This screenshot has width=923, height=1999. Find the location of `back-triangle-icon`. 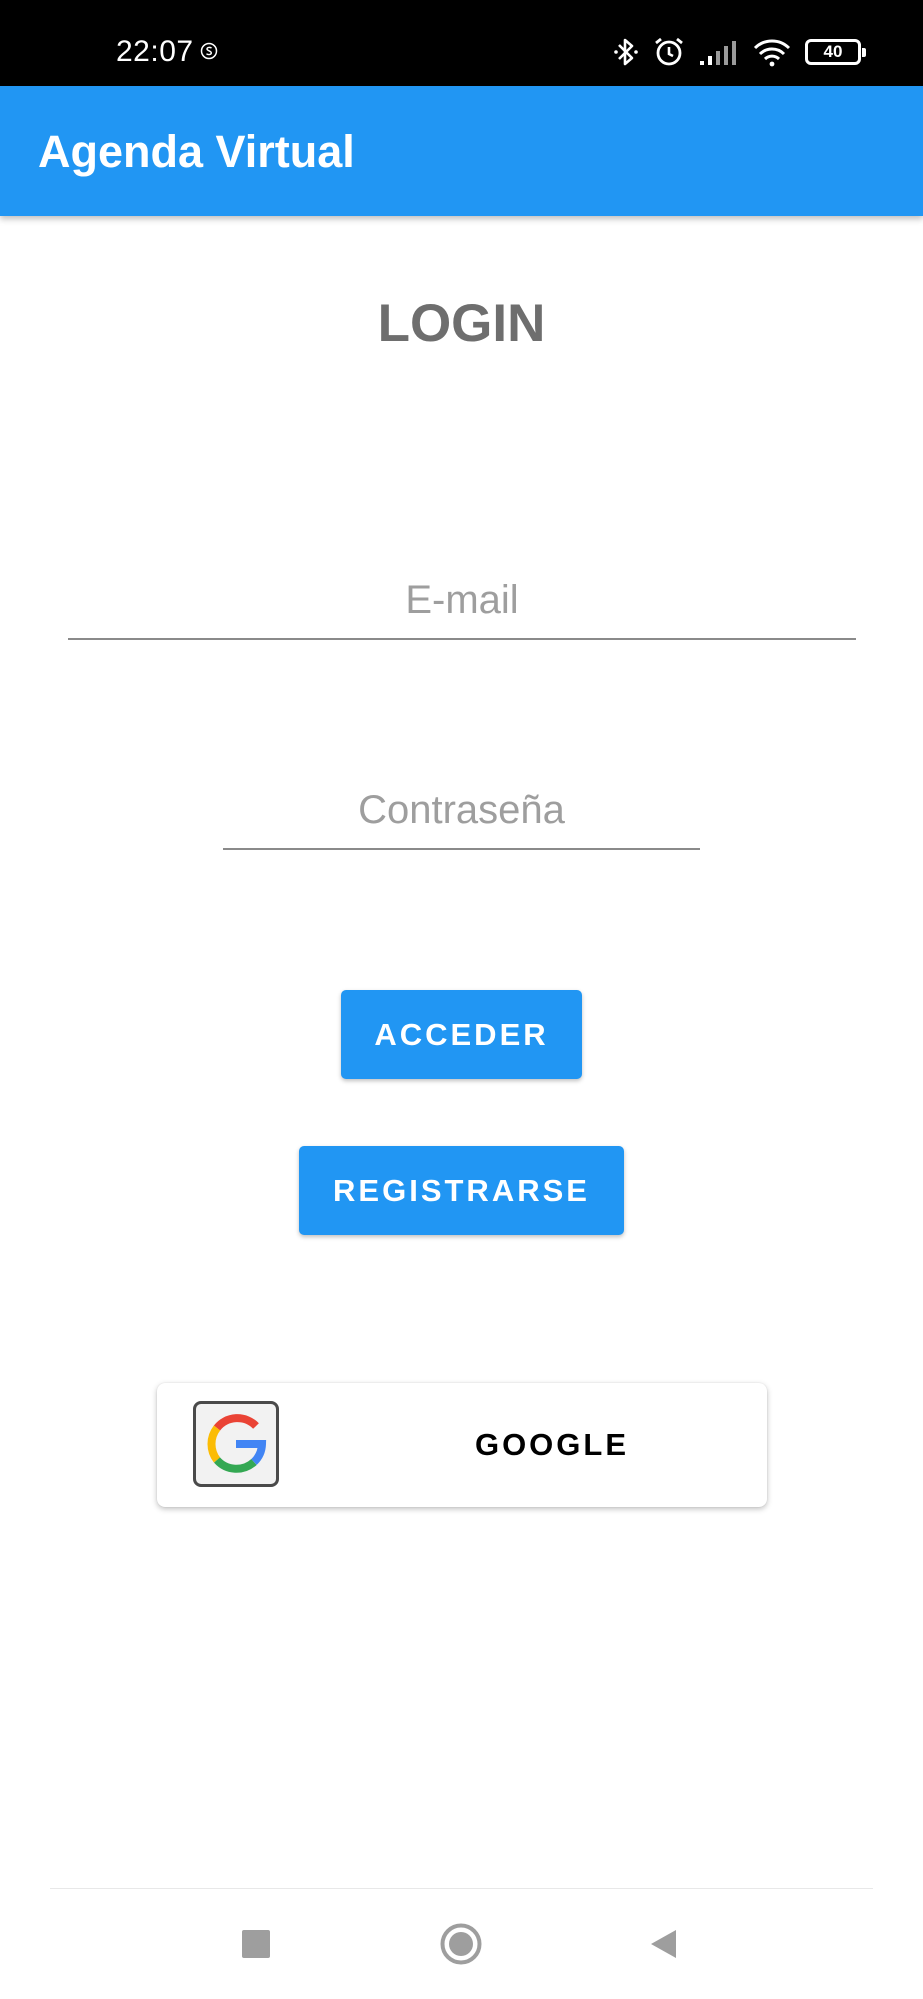

back-triangle-icon is located at coordinates (663, 1944).